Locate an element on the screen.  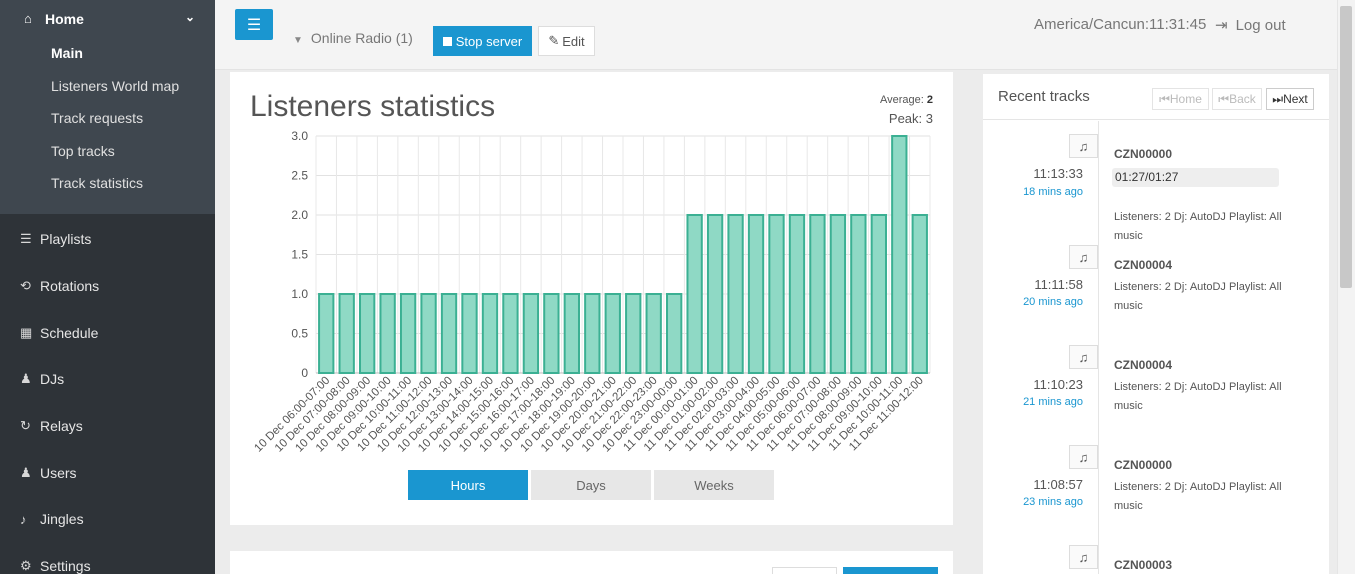
refresh-icon: ⟲ is located at coordinates (25, 286).